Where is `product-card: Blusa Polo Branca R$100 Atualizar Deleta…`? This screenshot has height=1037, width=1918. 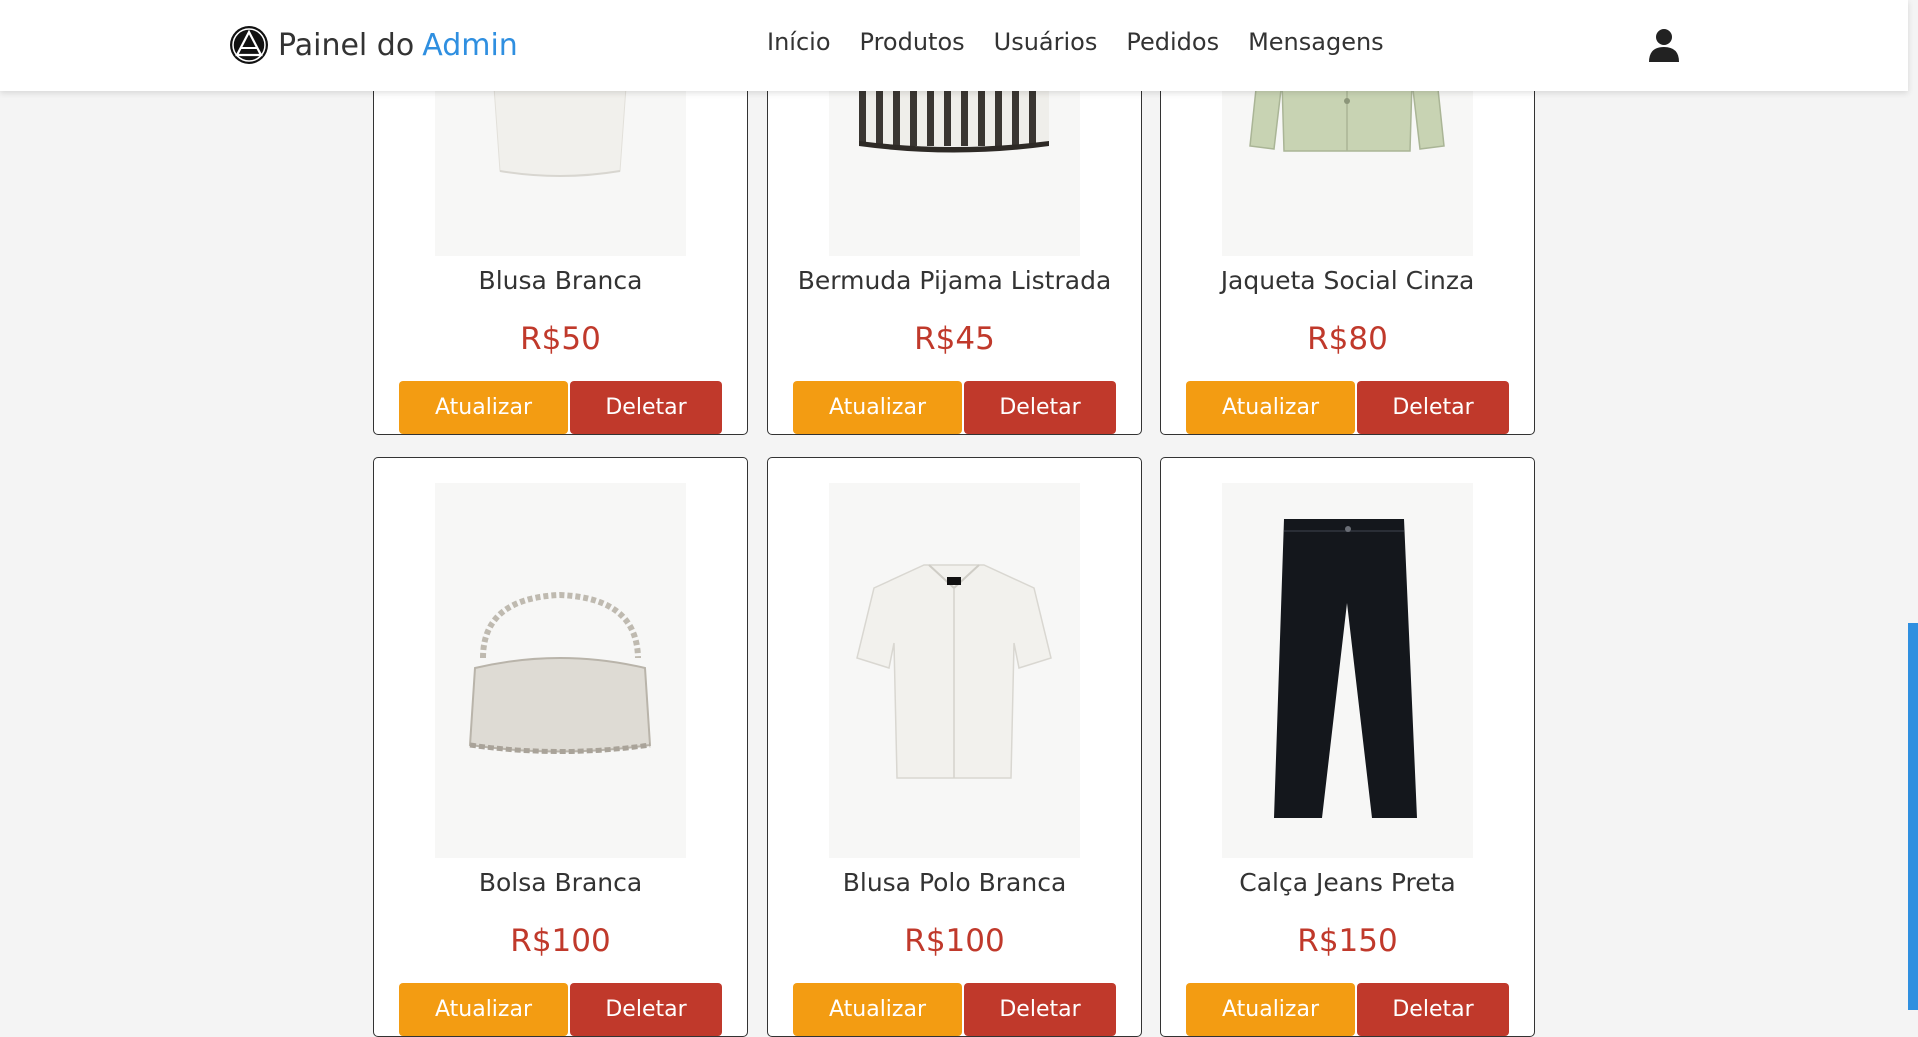 product-card: Blusa Polo Branca R$100 Atualizar Deleta… is located at coordinates (954, 747).